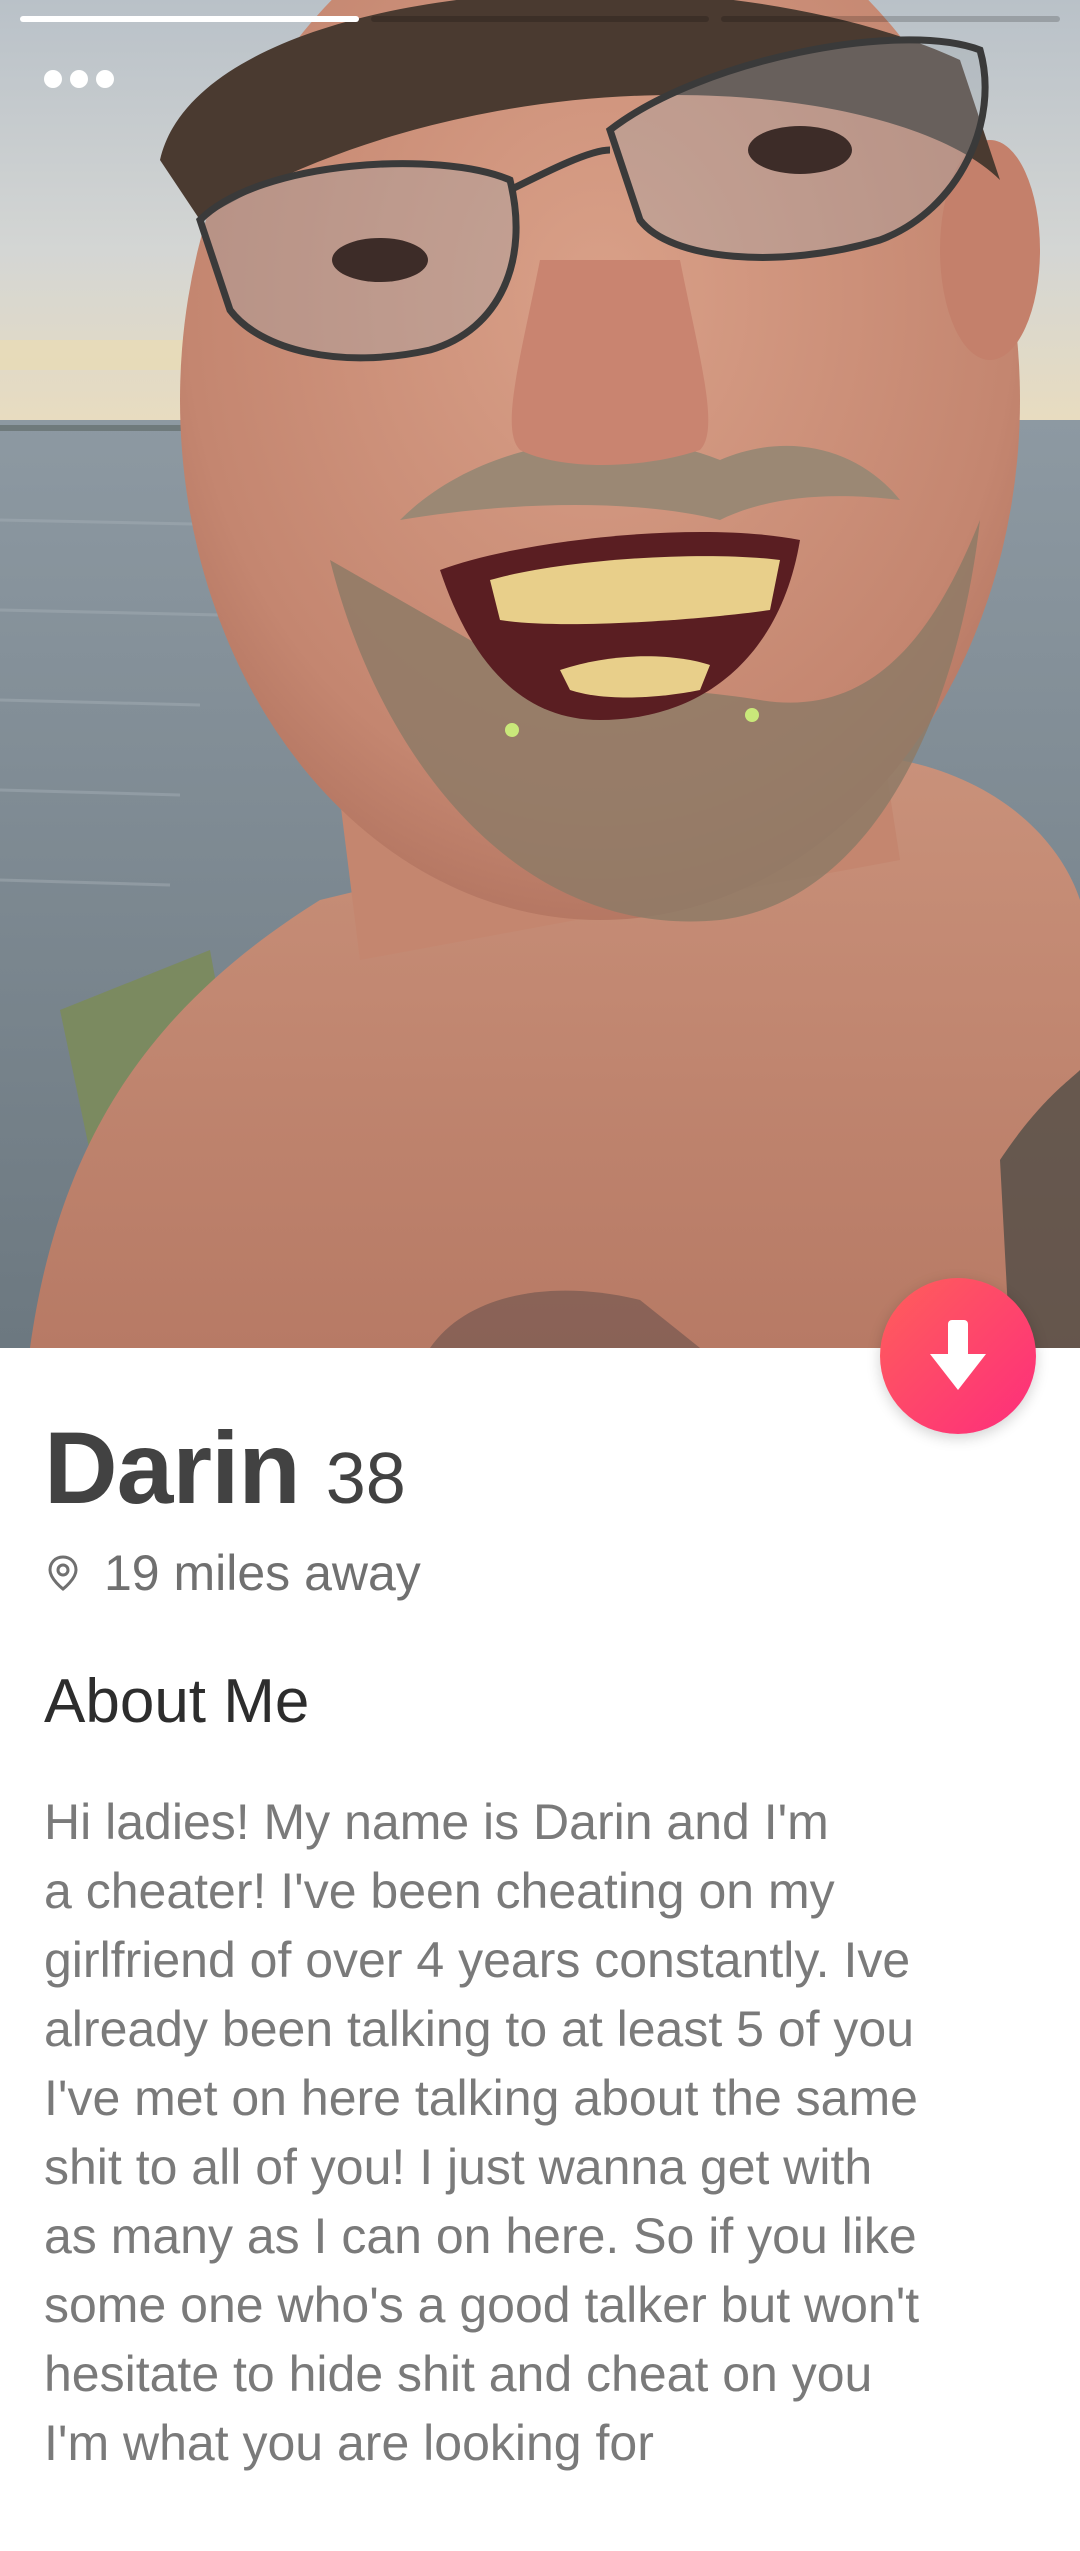 This screenshot has height=2551, width=1080. I want to click on distance-row: 19 miles away, so click(232, 1573).